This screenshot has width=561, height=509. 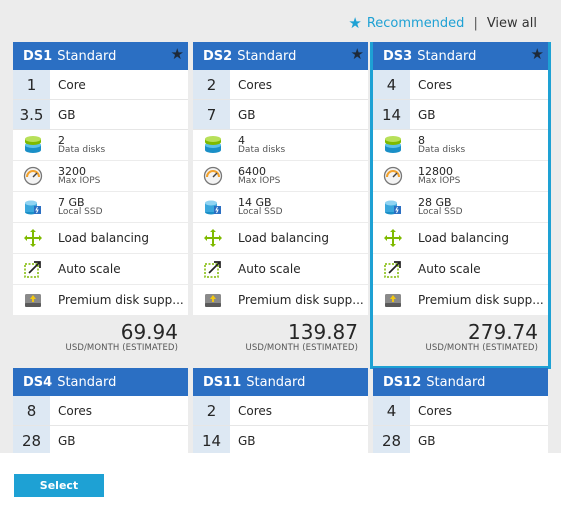 I want to click on data-disks-row: 8 Data disks, so click(x=460, y=145).